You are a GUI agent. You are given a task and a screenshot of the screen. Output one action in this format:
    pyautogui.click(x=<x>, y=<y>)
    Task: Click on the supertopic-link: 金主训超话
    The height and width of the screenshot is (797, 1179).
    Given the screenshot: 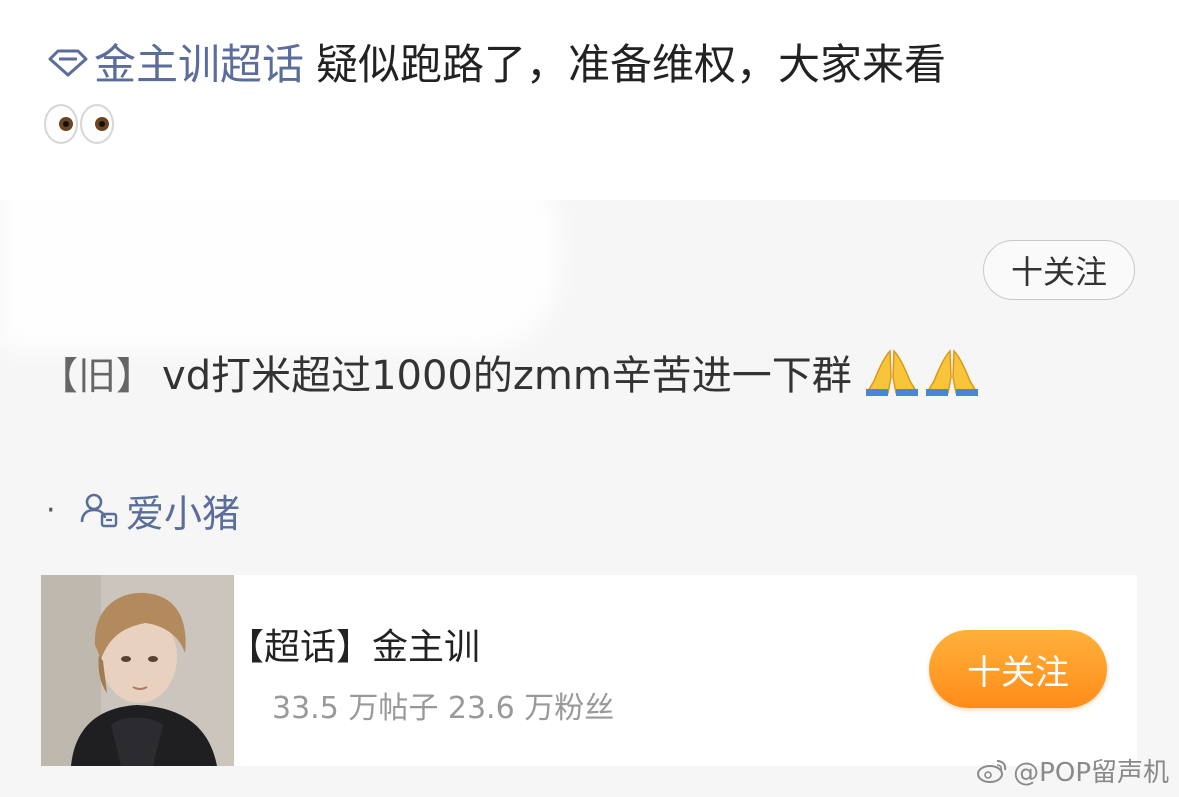 What is the action you would take?
    pyautogui.click(x=199, y=61)
    